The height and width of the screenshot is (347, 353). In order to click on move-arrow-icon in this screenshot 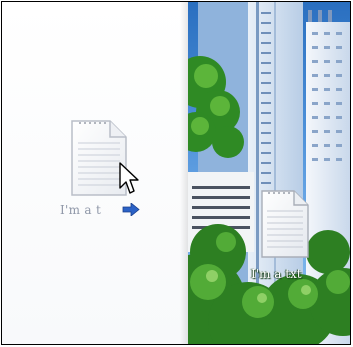, I will do `click(131, 209)`.